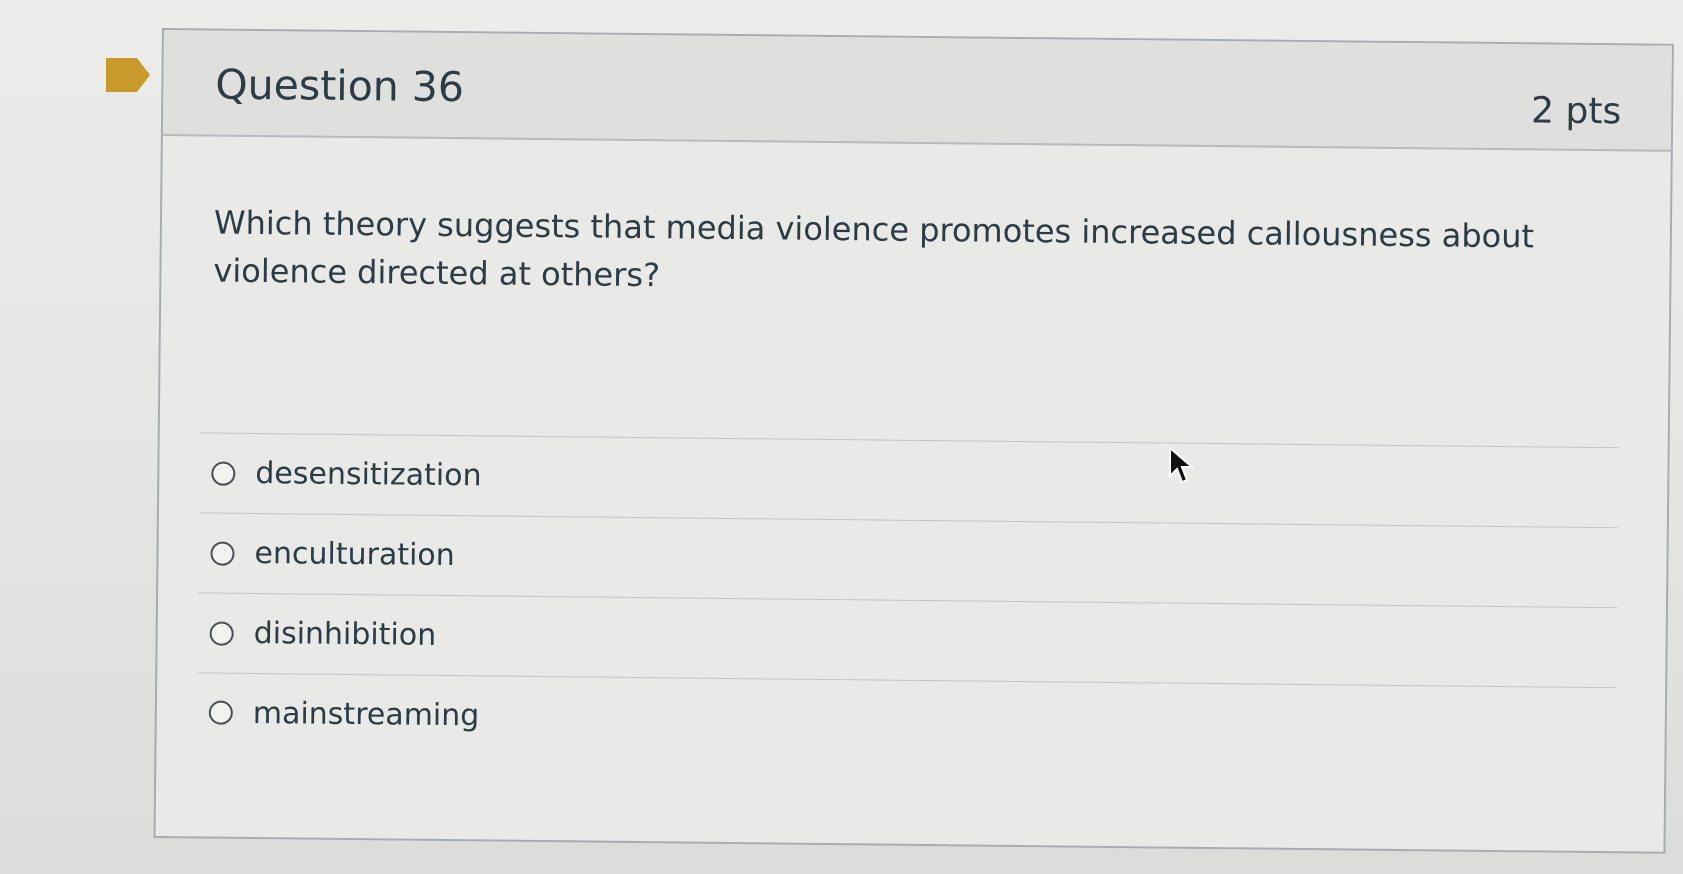 This screenshot has width=1683, height=874. What do you see at coordinates (908, 640) in the screenshot?
I see `answer-option: disinhibition` at bounding box center [908, 640].